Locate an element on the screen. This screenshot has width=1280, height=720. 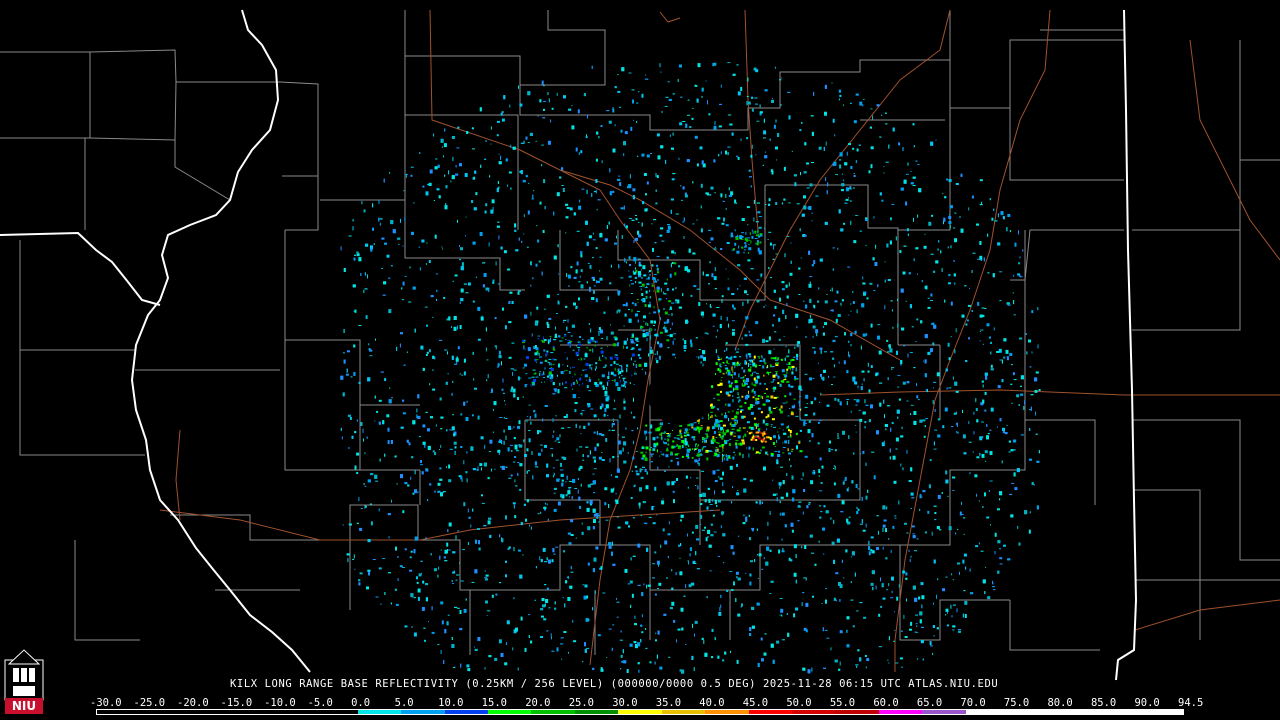
county-line is located at coordinates (302, 203).